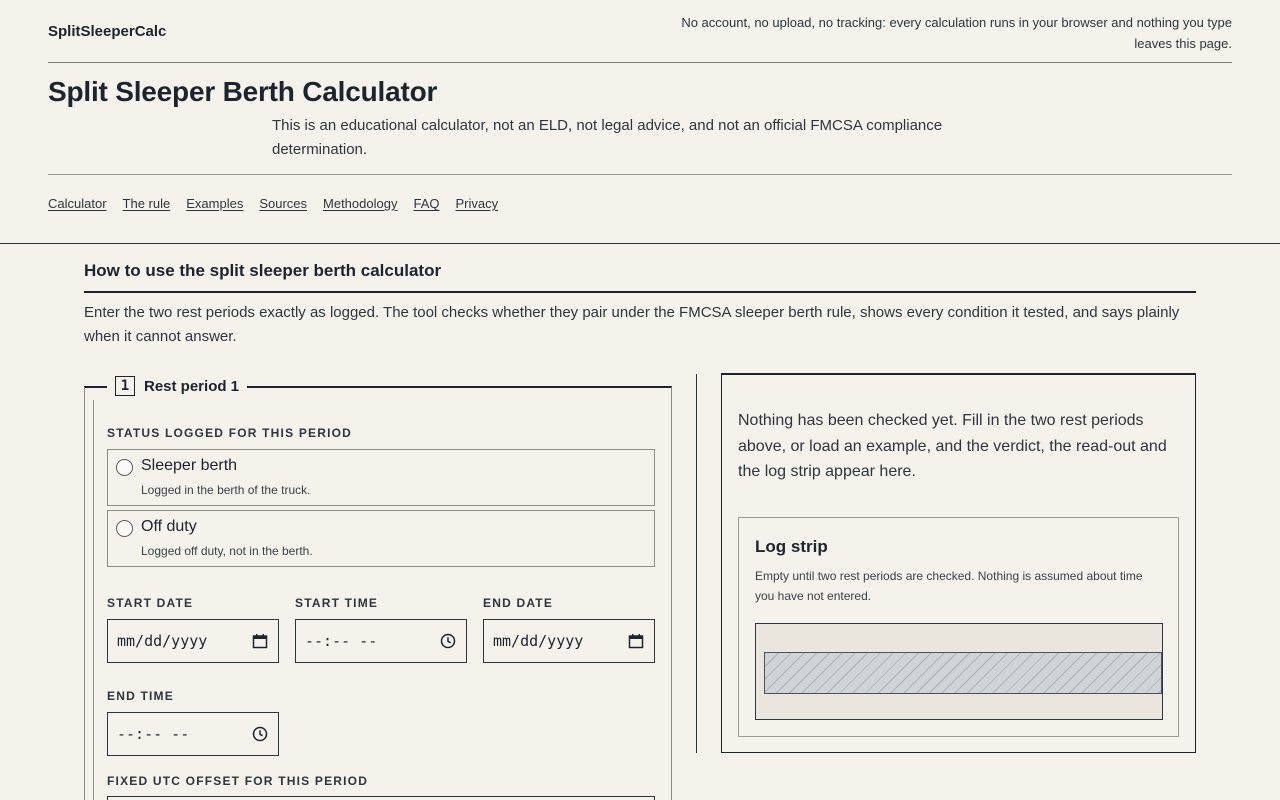  Describe the element at coordinates (963, 673) in the screenshot. I see `log-strip-empty-bar` at that location.